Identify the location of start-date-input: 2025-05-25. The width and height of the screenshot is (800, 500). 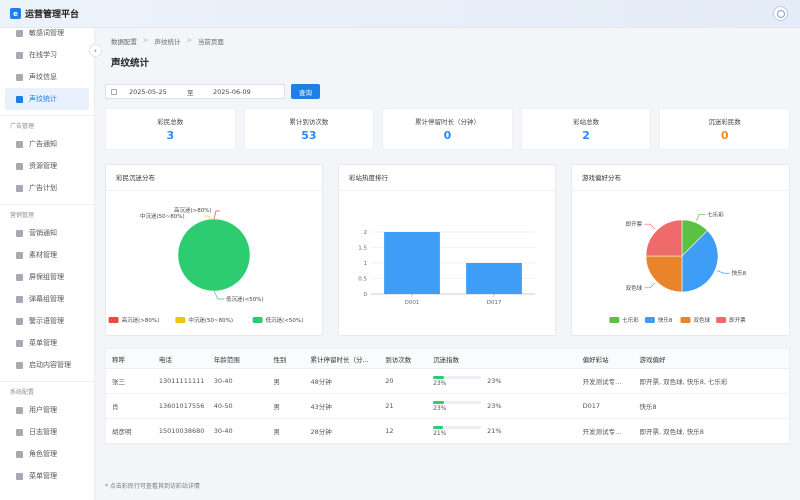
(158, 92).